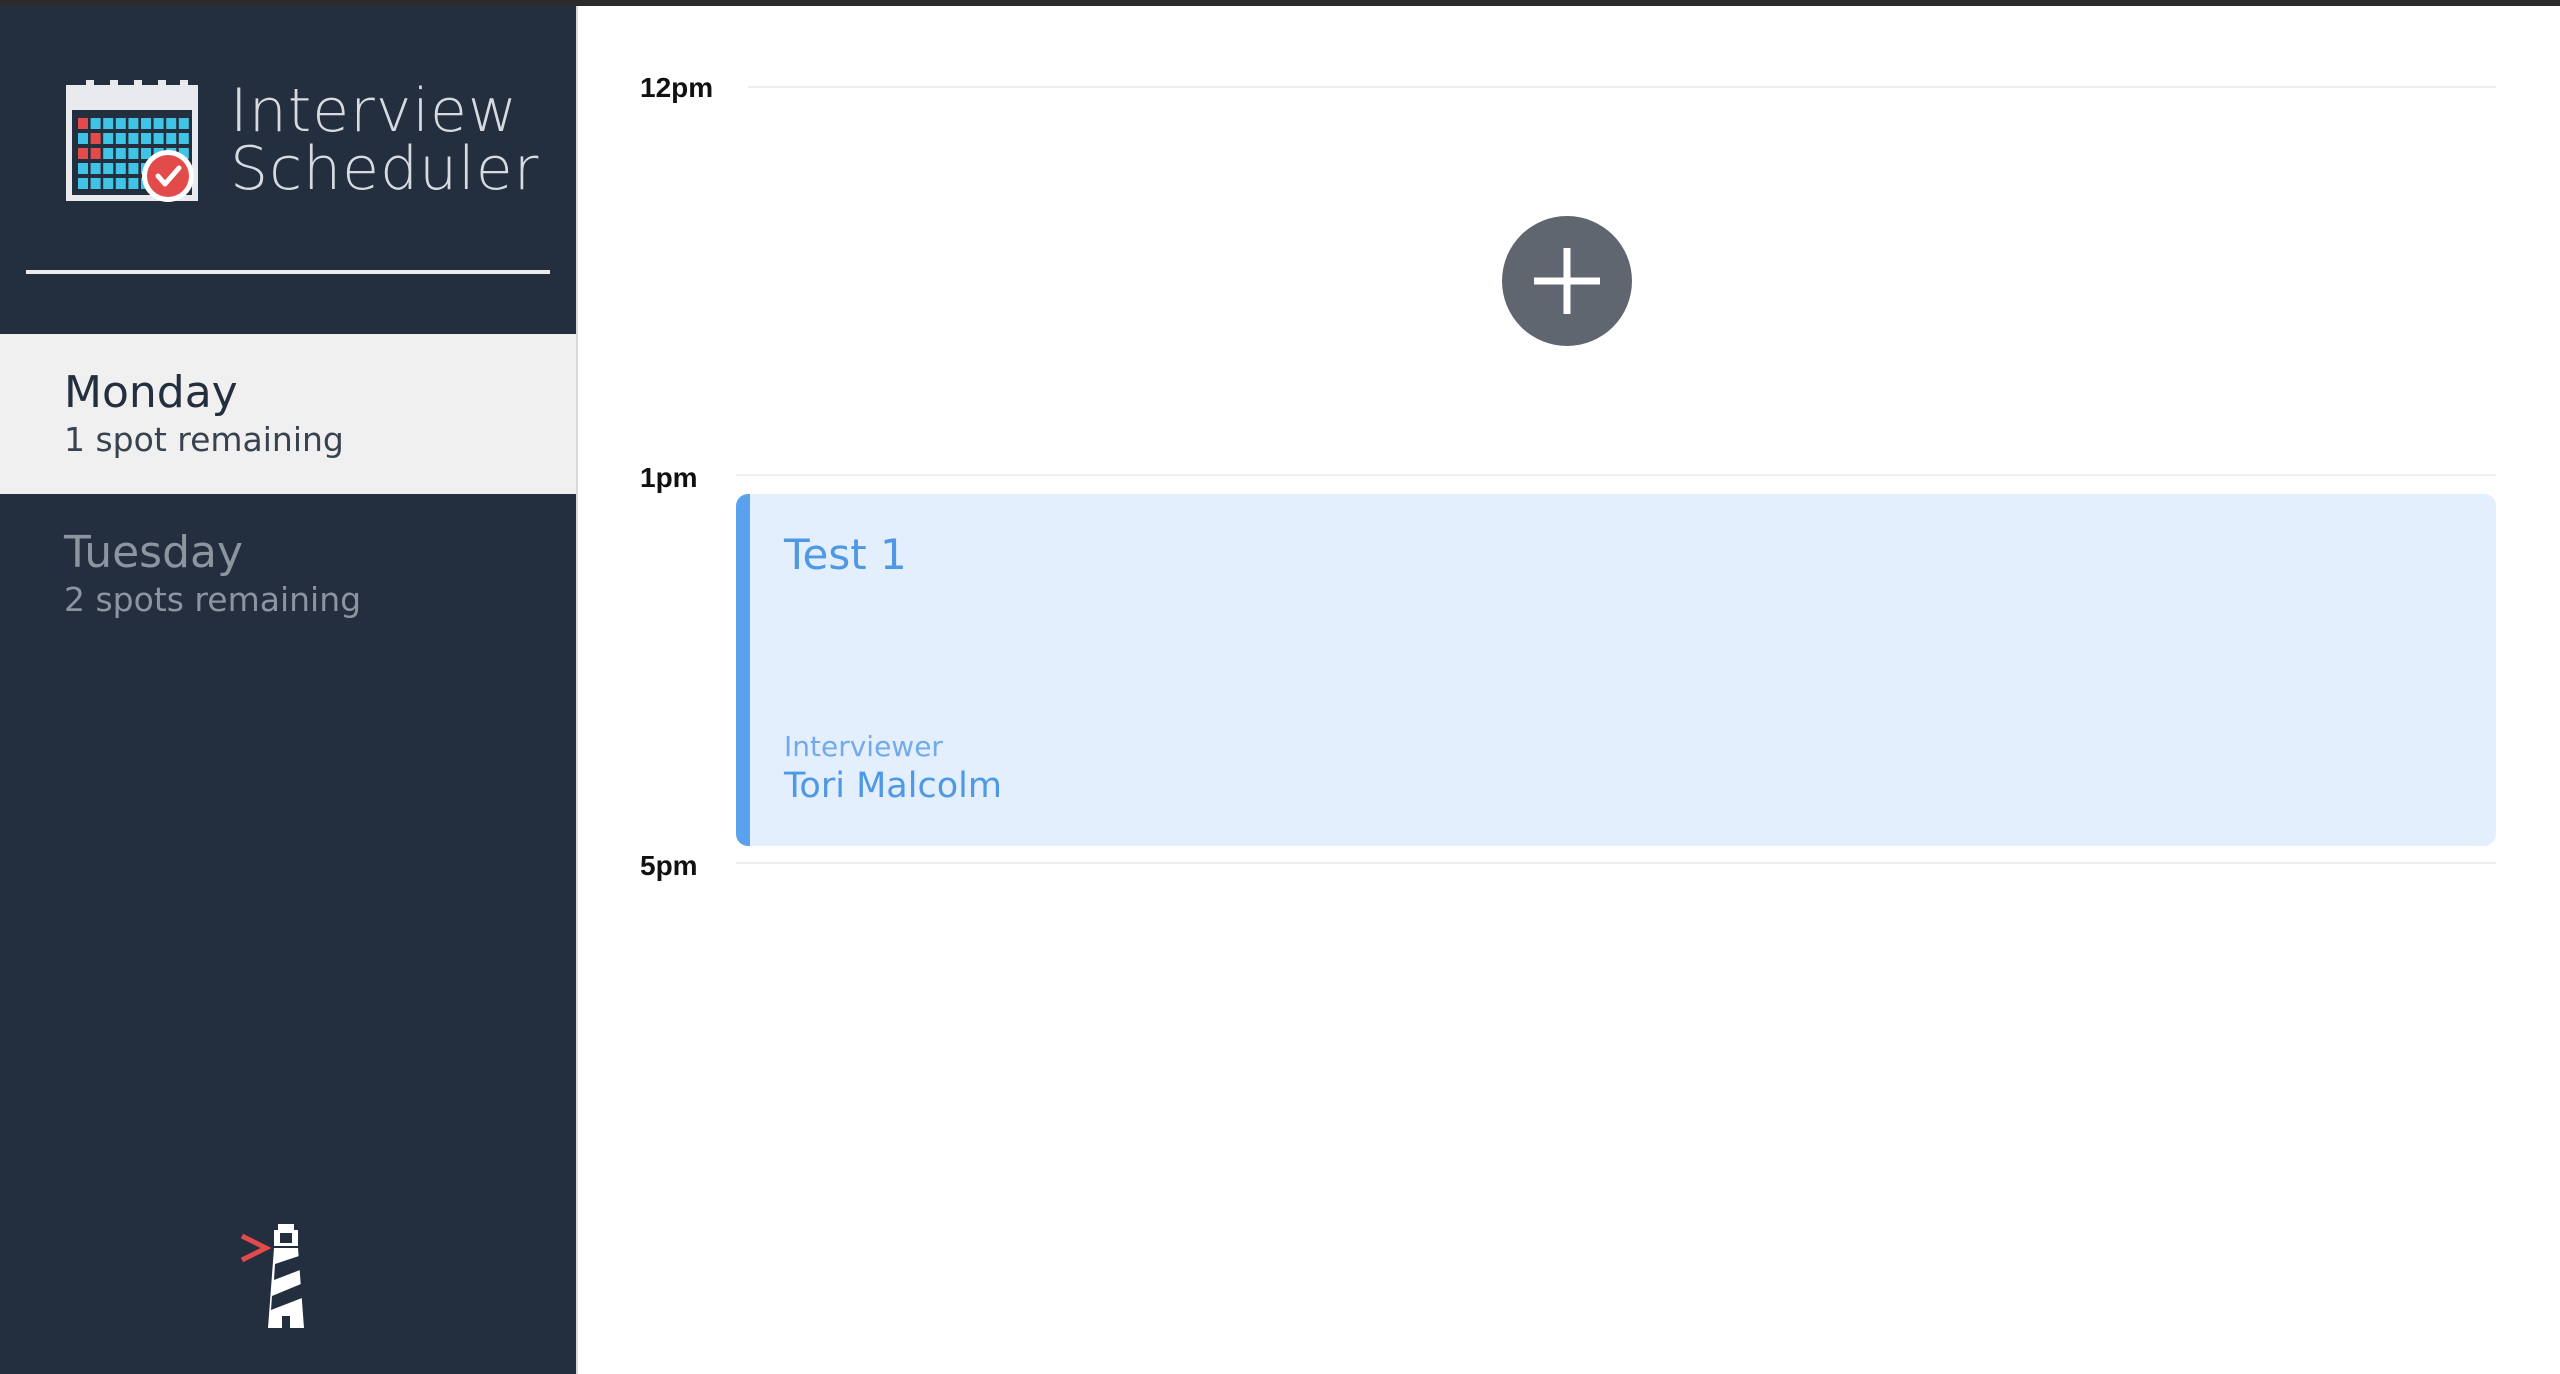 This screenshot has height=1374, width=2560. Describe the element at coordinates (845, 554) in the screenshot. I see `appointment-title: Test 1` at that location.